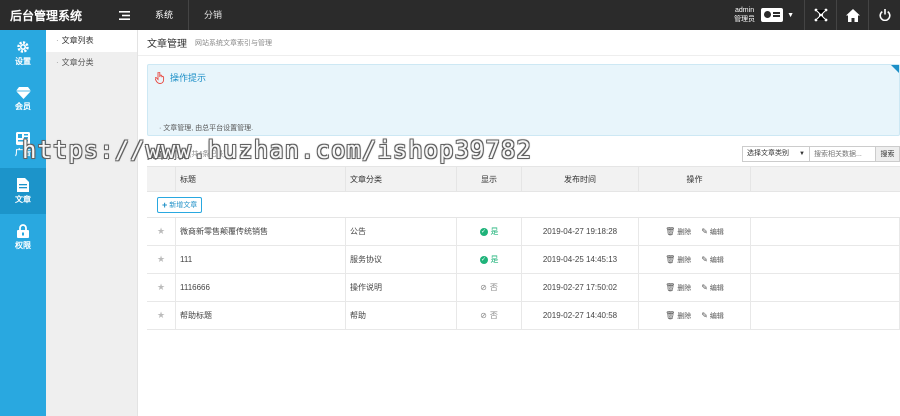 The image size is (900, 416). Describe the element at coordinates (580, 231) in the screenshot. I see `cell-time: 2019-04-27 19:18:28` at that location.